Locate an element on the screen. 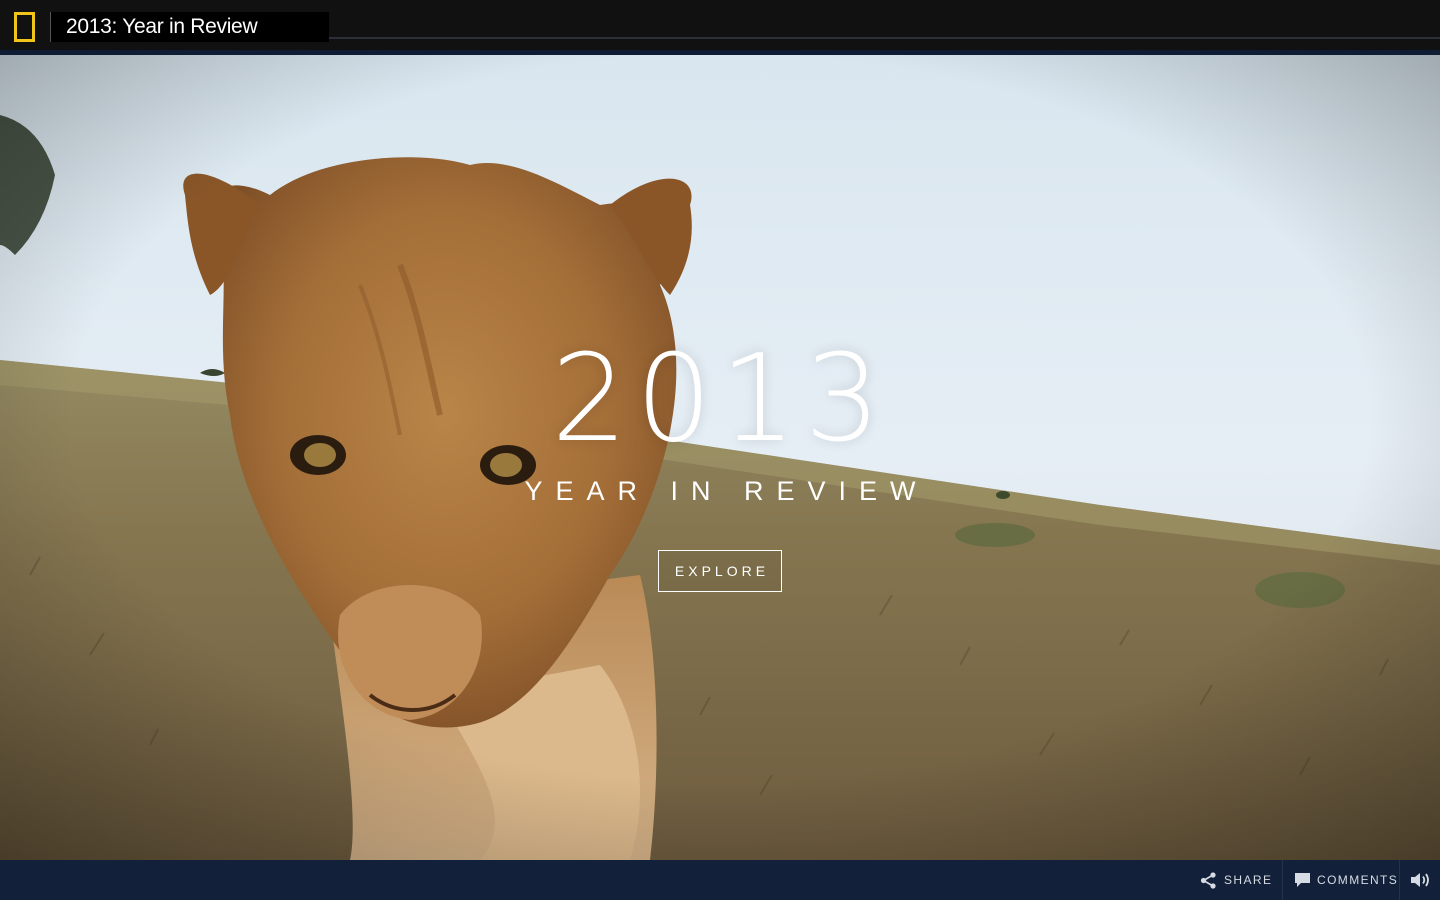 Image resolution: width=1440 pixels, height=900 pixels. bottom-bar: SHARE COMMENTS is located at coordinates (720, 880).